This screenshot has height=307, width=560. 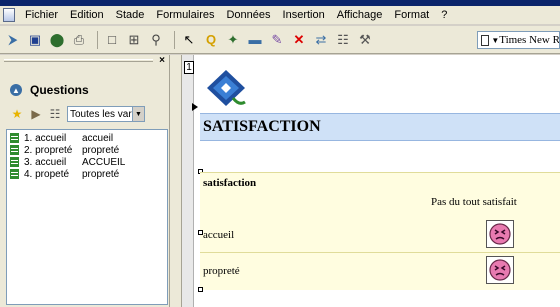 I want to click on list-item: 4. propeté propreté, so click(x=87, y=174).